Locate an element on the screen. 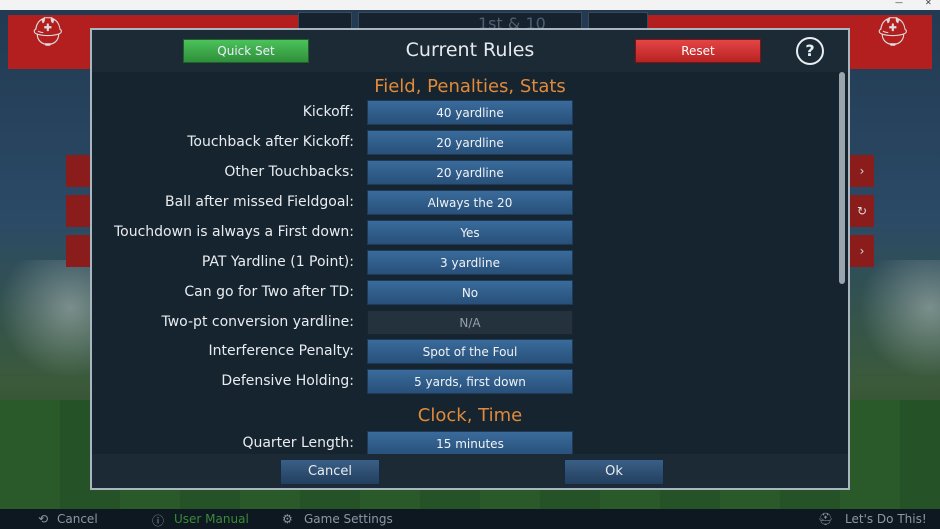 The width and height of the screenshot is (940, 529). rule-value-two-pt-yardline: N/A is located at coordinates (470, 322).